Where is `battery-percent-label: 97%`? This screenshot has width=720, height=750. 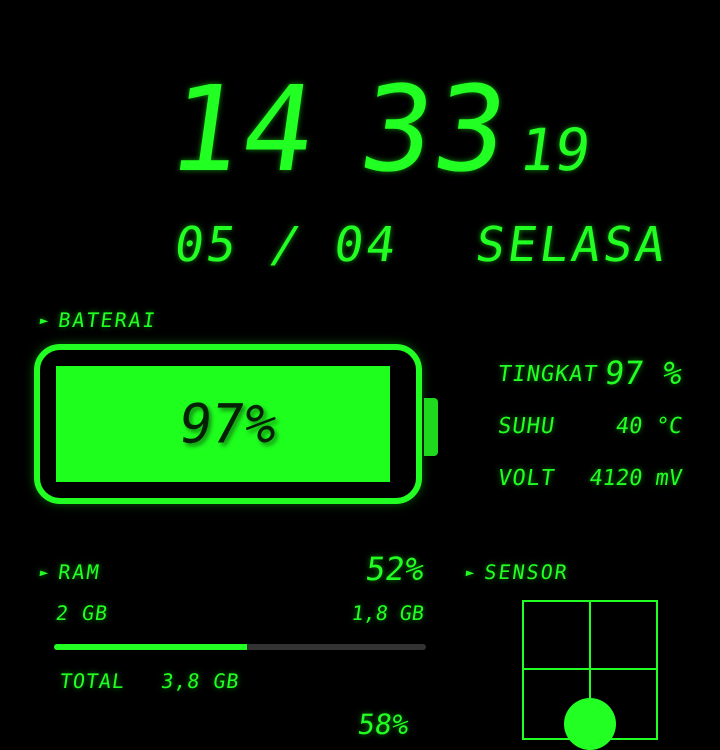
battery-percent-label: 97% is located at coordinates (228, 424).